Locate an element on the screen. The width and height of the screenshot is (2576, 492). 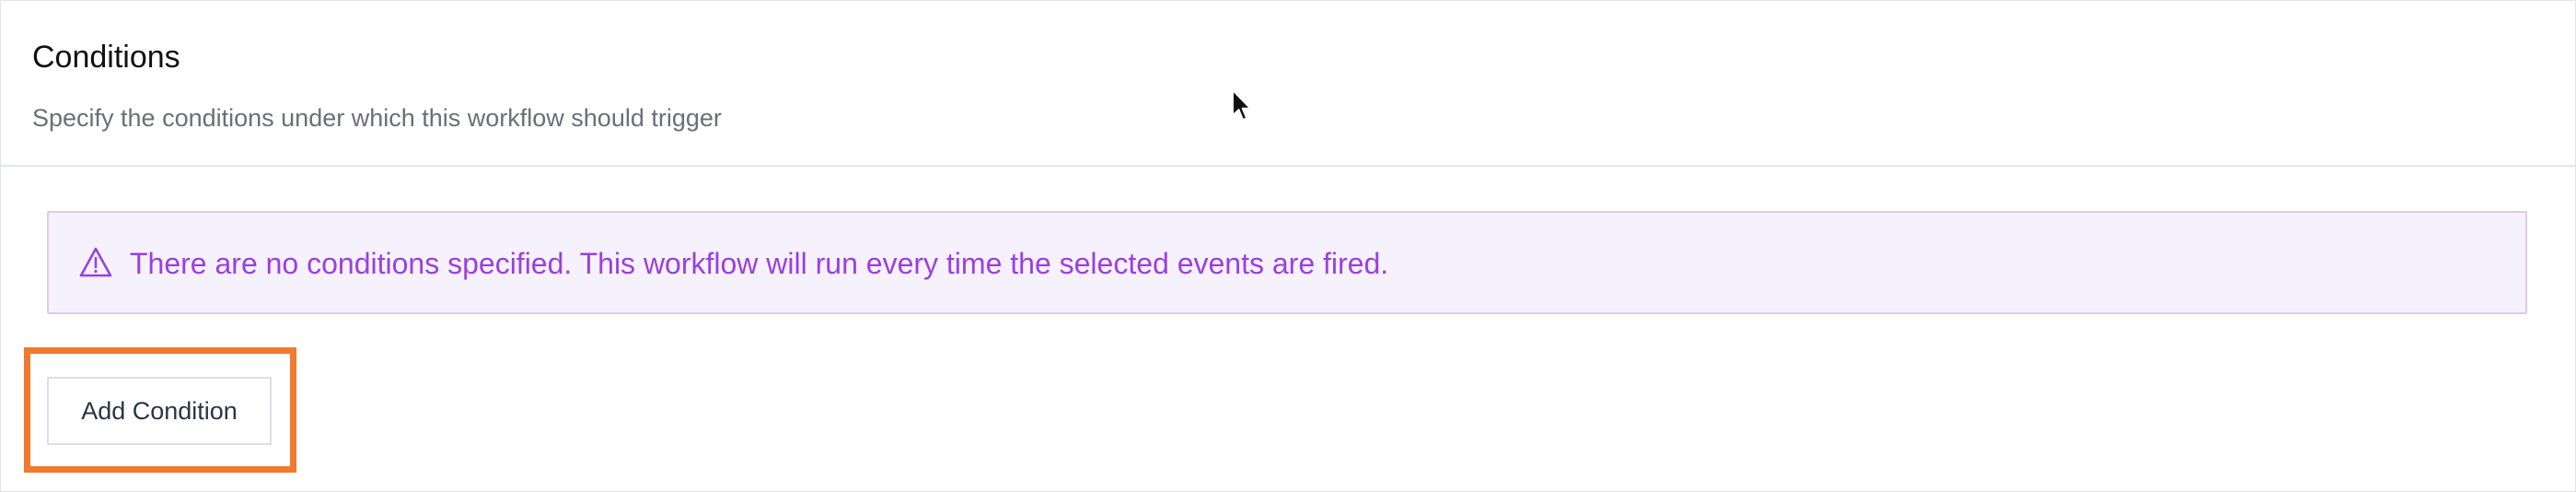
page-title: Conditions is located at coordinates (106, 58).